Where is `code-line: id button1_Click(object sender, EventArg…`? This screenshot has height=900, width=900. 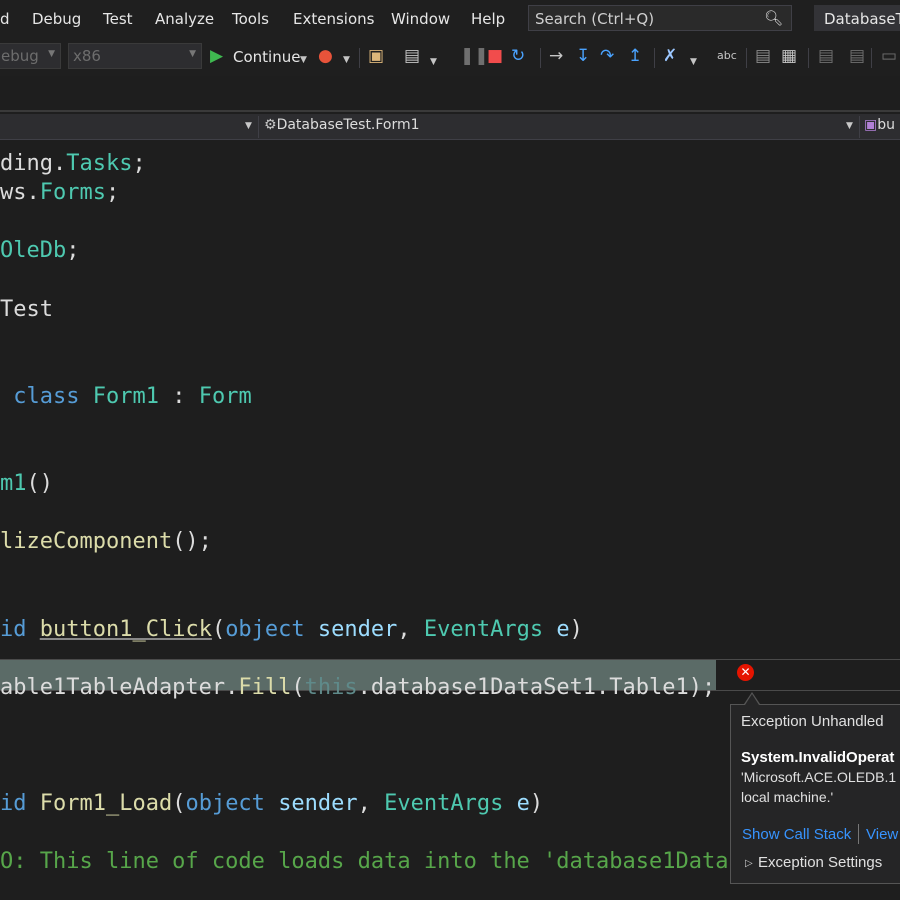
code-line: id button1_Click(object sender, EventArg… is located at coordinates (291, 630).